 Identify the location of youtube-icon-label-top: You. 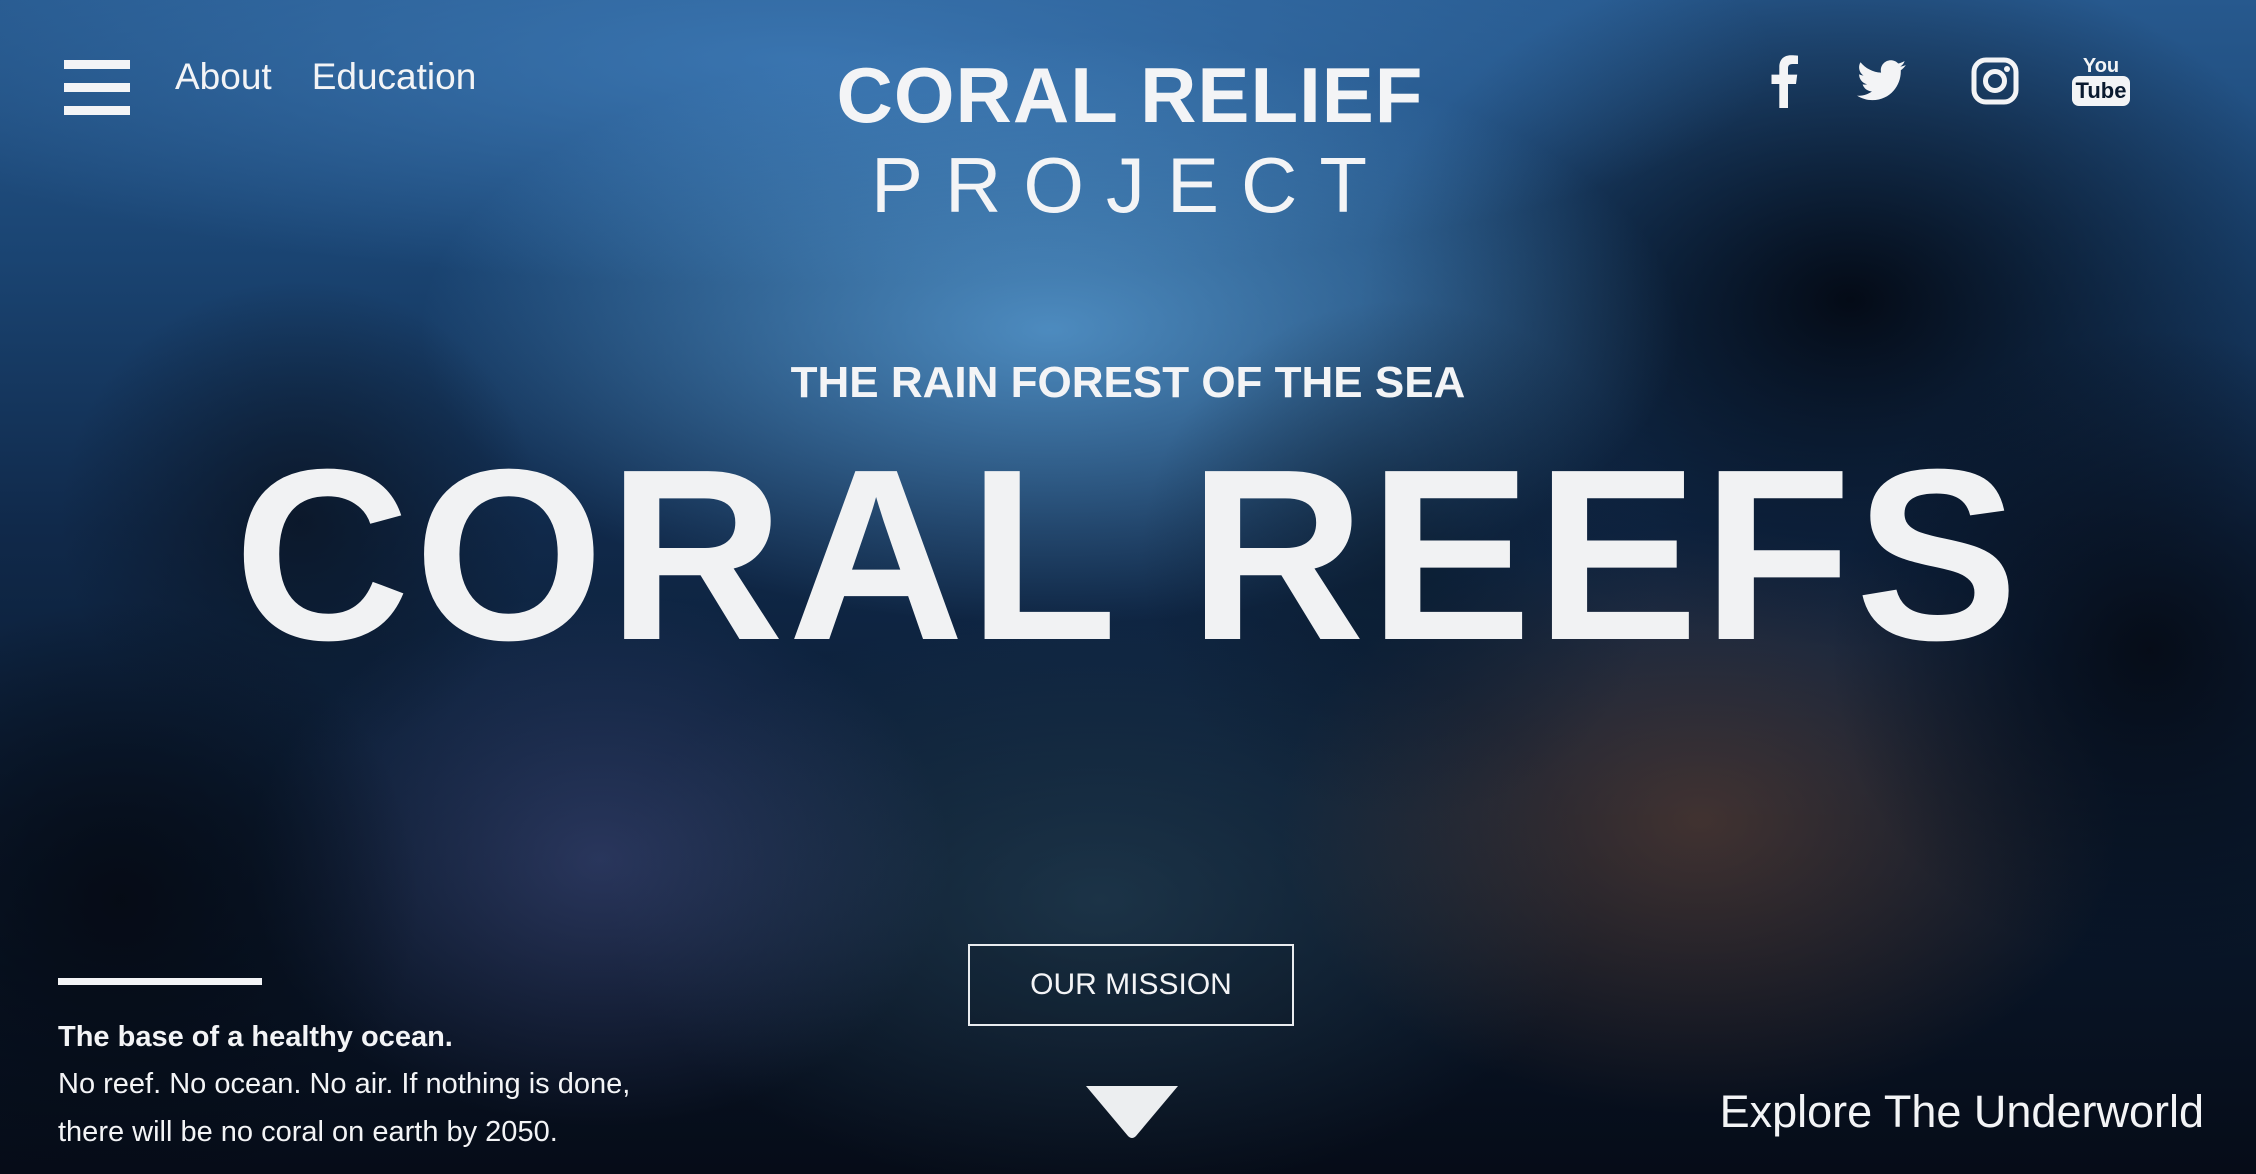
(2101, 66).